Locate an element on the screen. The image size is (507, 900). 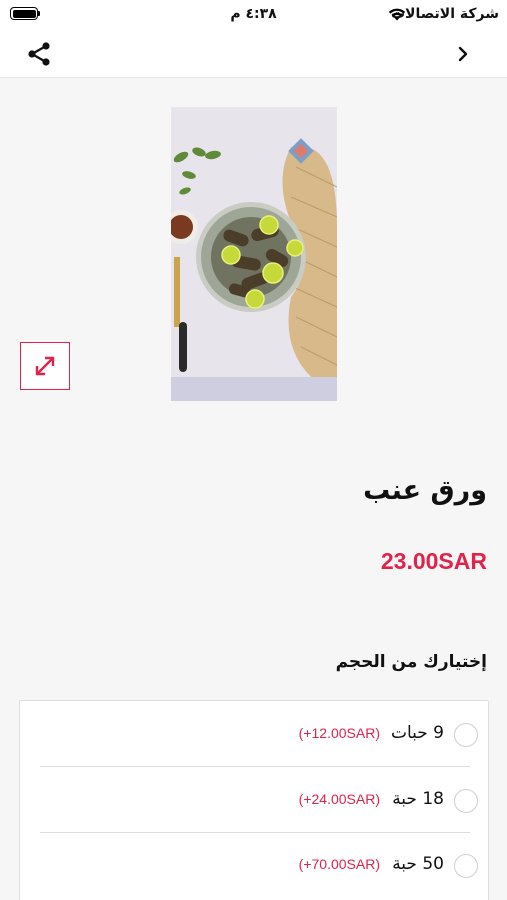
share-button is located at coordinates (39, 54).